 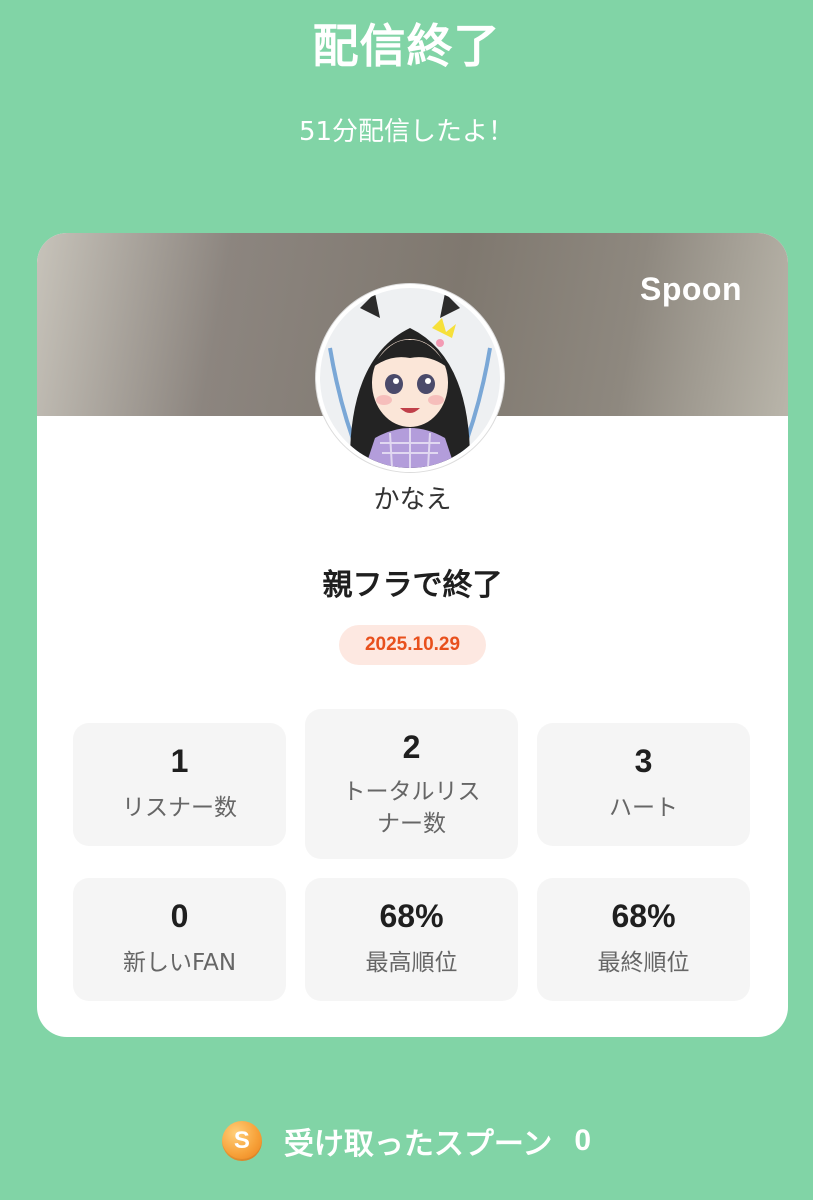 I want to click on stat-label: 最終順位, so click(x=643, y=963).